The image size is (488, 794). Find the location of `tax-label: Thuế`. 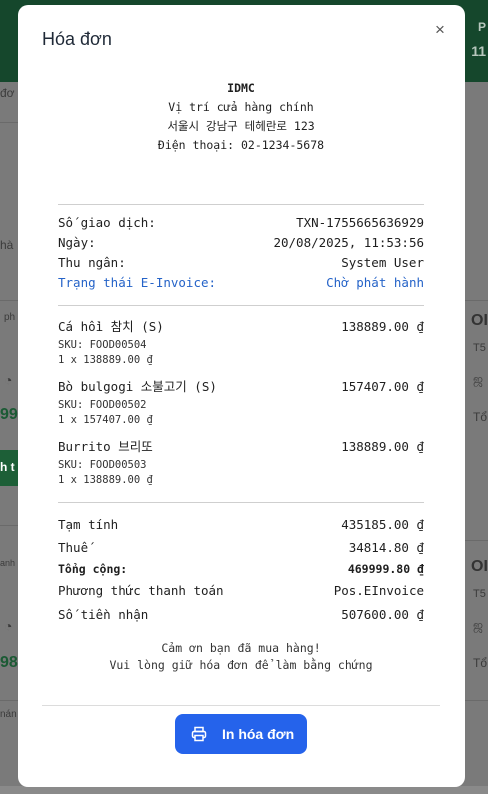

tax-label: Thuế is located at coordinates (73, 547).